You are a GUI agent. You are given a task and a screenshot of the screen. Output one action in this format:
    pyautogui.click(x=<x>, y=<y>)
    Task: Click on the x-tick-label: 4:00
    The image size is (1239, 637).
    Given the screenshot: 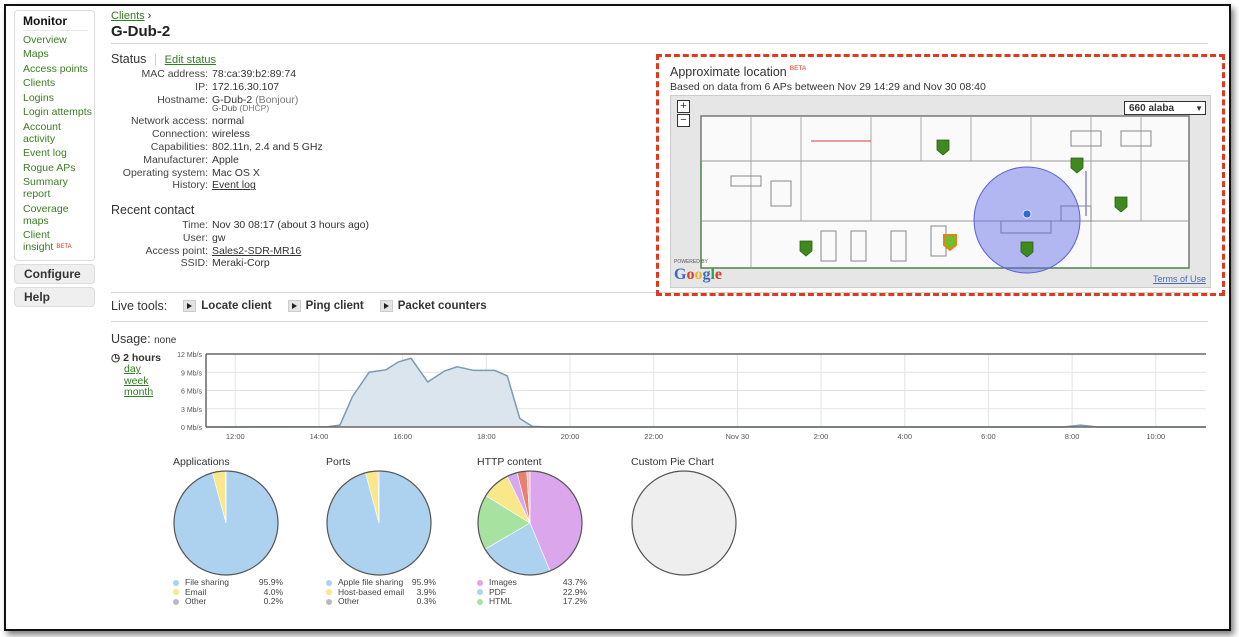 What is the action you would take?
    pyautogui.click(x=904, y=436)
    